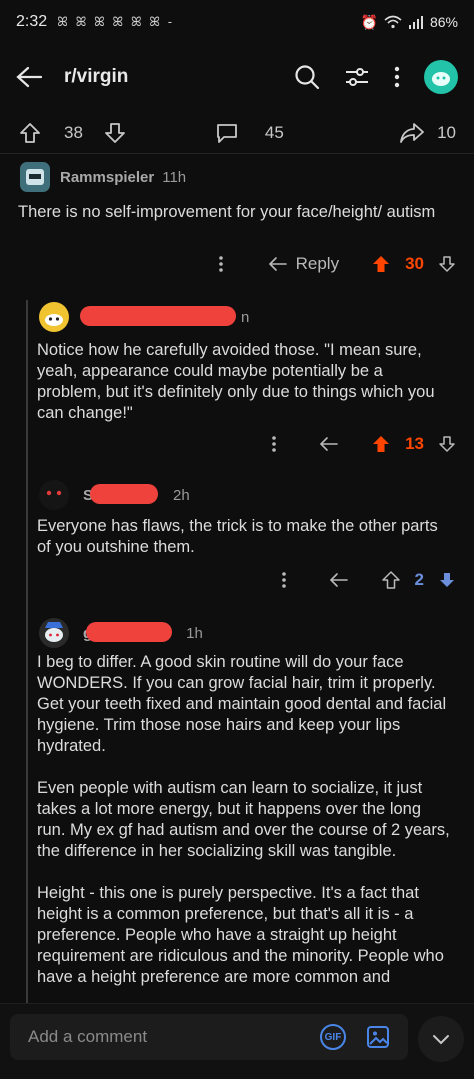 The image size is (474, 1079). I want to click on comment-age: 11h, so click(174, 177).